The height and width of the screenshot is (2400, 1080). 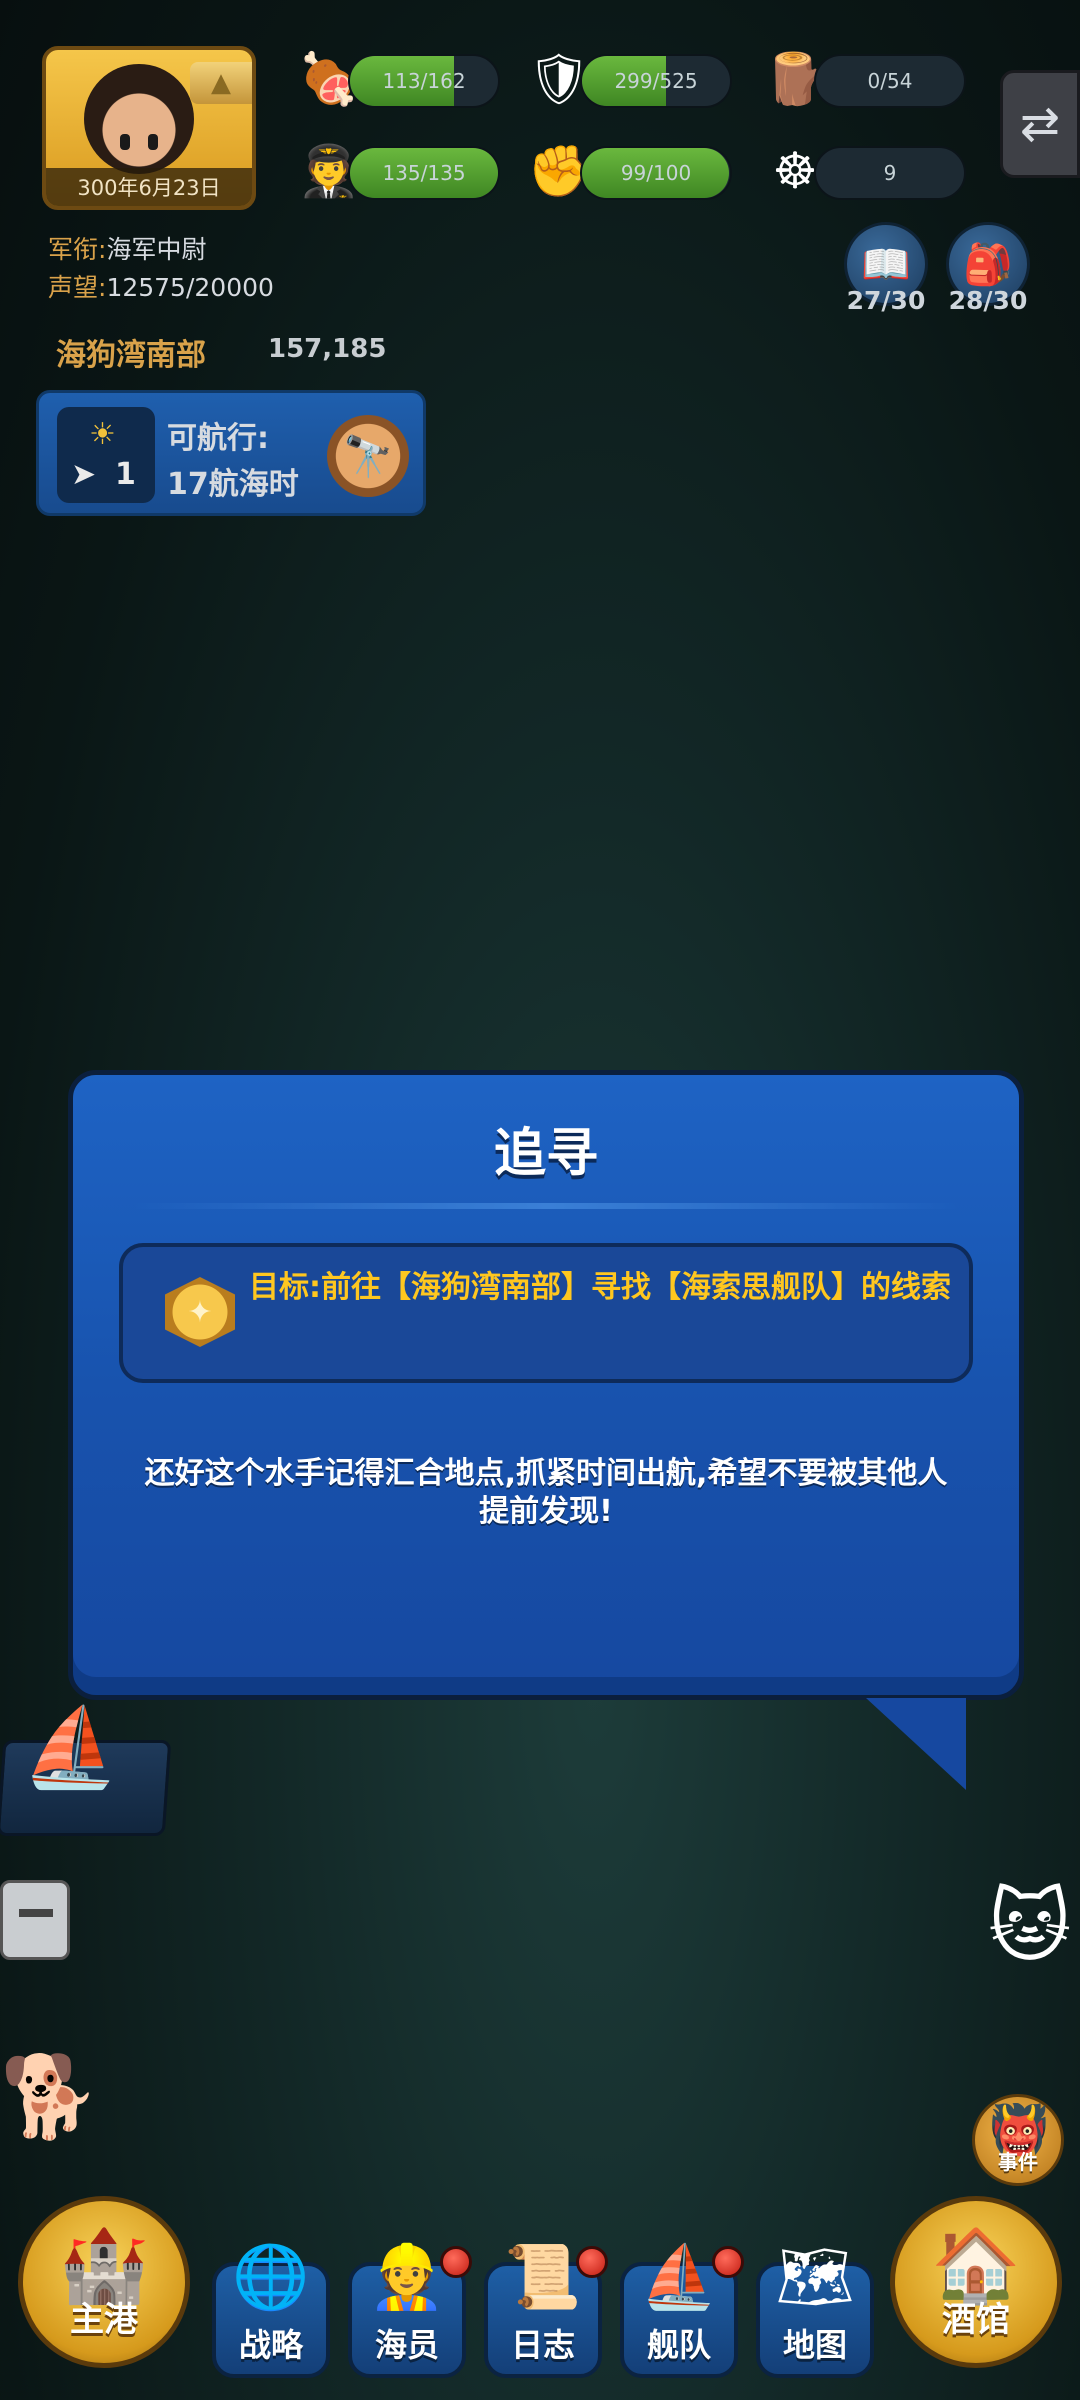 I want to click on helm-value: 9, so click(x=890, y=173).